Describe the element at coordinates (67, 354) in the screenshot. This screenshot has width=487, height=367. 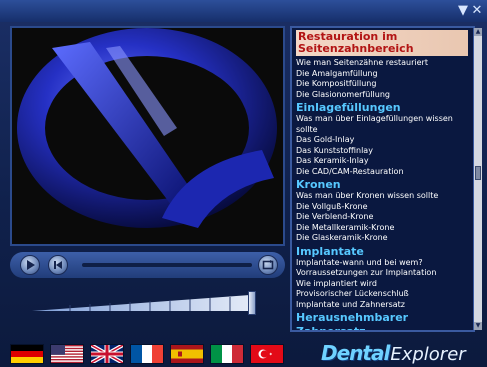
I see `flag-usa` at that location.